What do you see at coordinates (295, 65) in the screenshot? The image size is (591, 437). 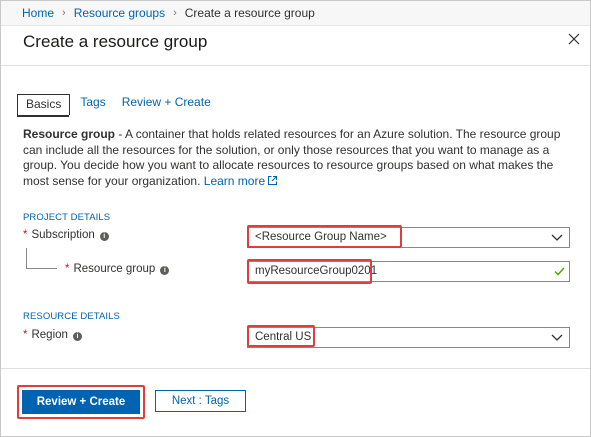 I see `header-divider` at bounding box center [295, 65].